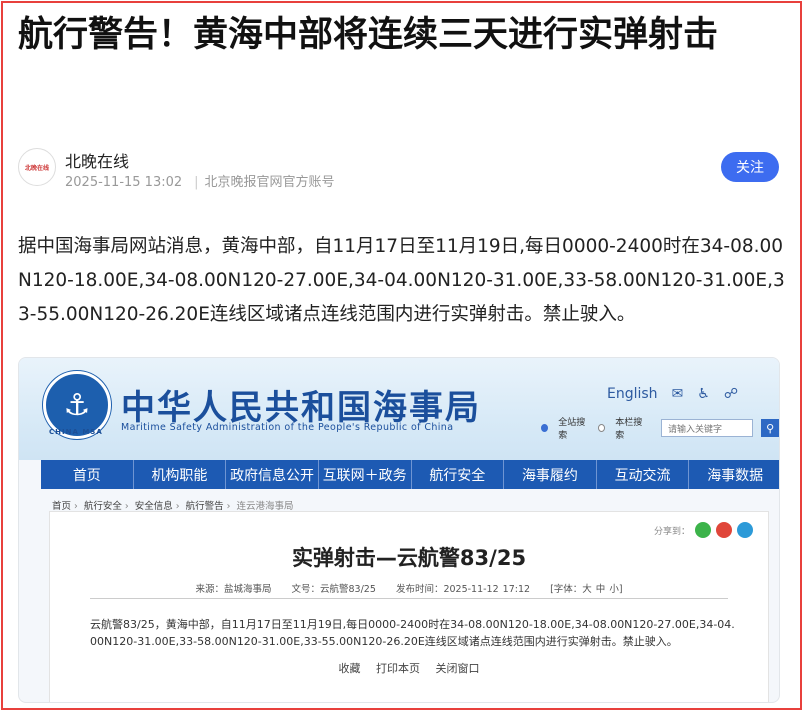 The height and width of the screenshot is (711, 803). I want to click on headline: 航行警告！黄海中部将连续三天进行实弹射击, so click(368, 35).